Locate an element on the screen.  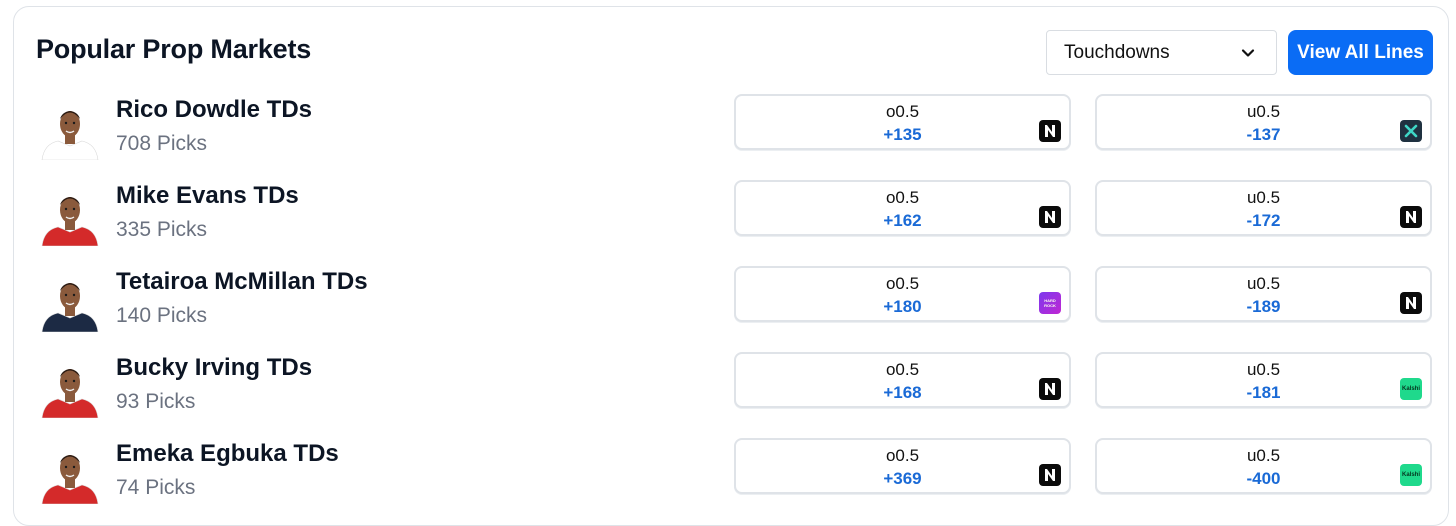
under-odds: -172 is located at coordinates (1263, 220).